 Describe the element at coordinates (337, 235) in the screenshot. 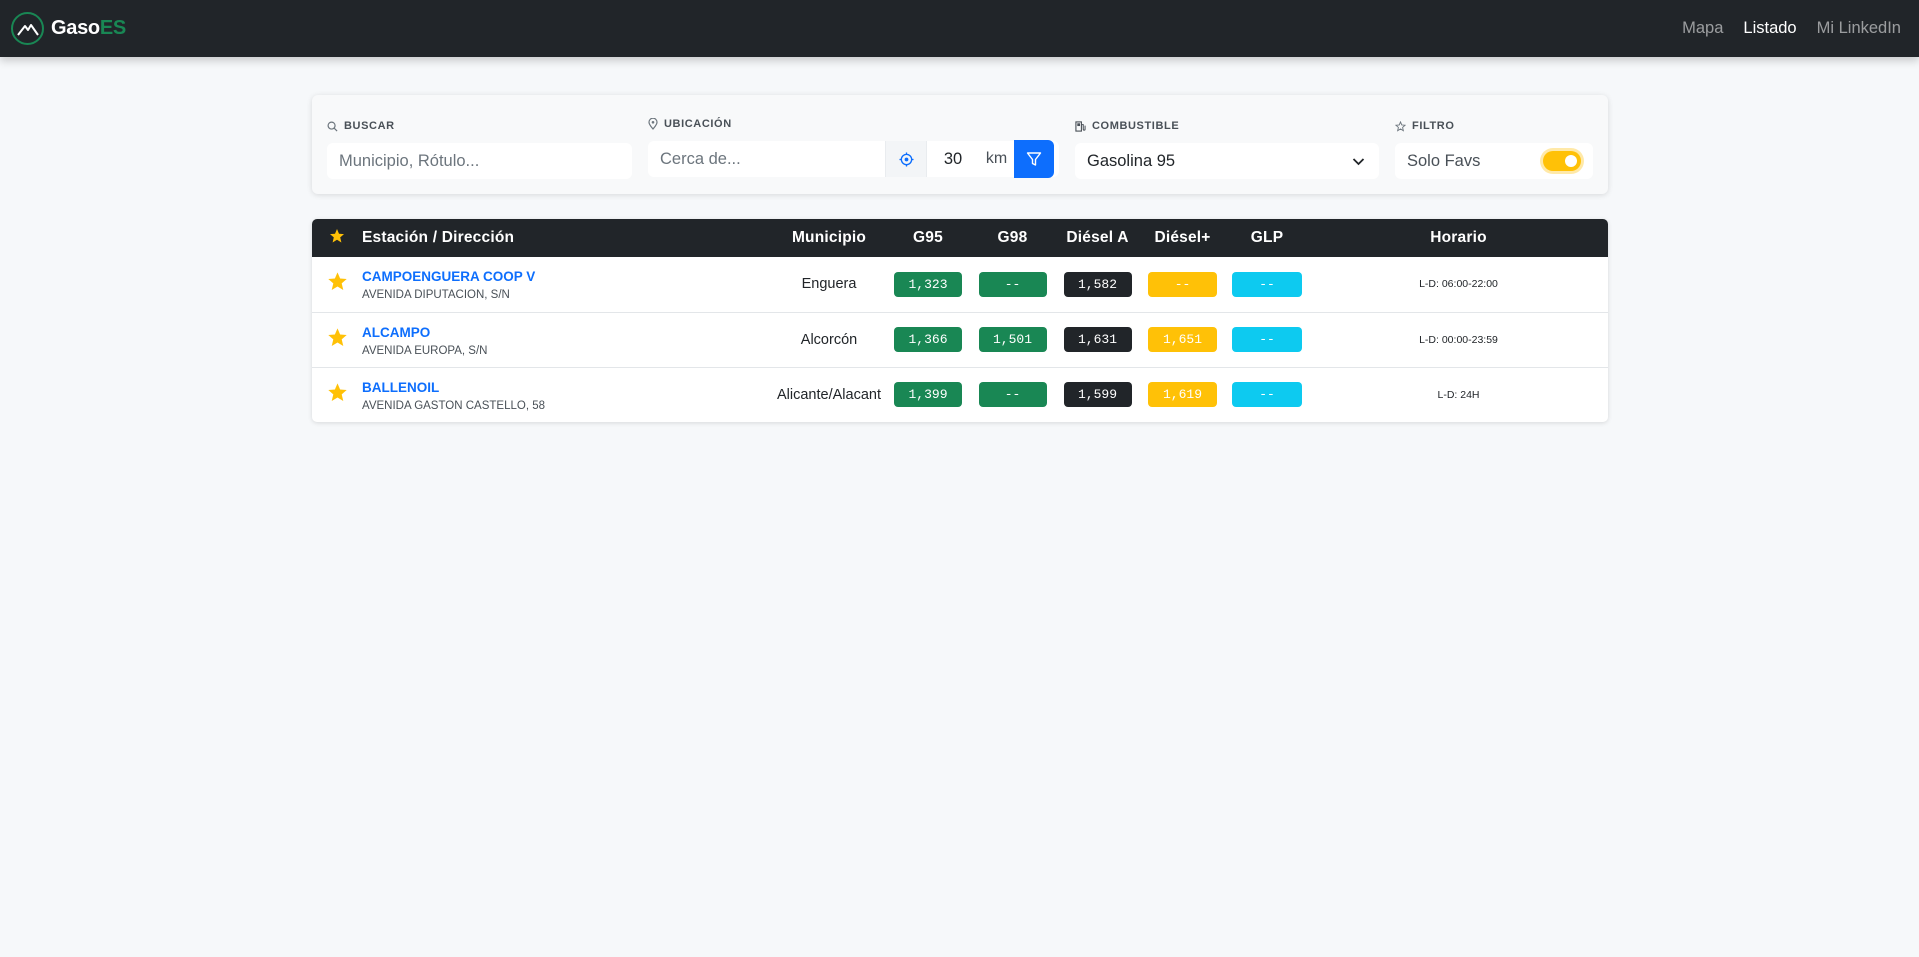

I see `star-icon` at that location.